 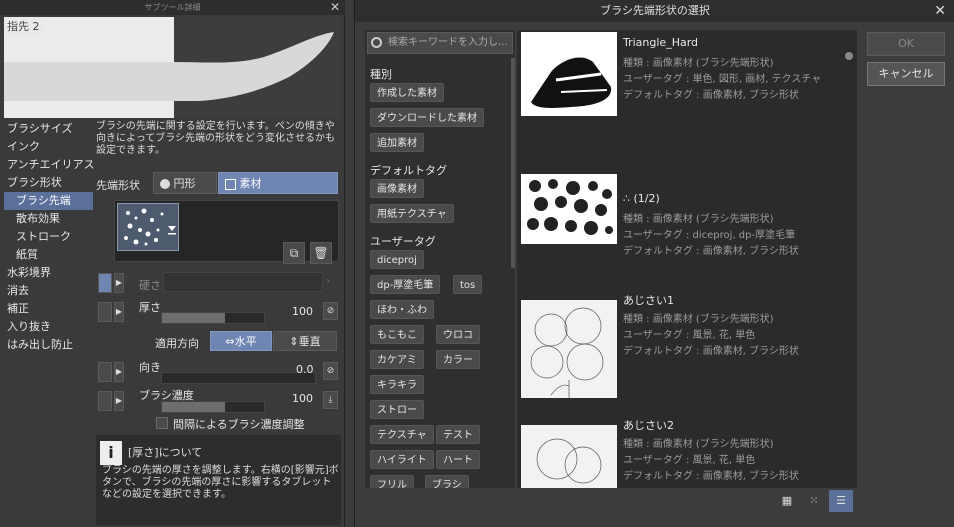 I want to click on tag-user: ウロコ, so click(x=458, y=334).